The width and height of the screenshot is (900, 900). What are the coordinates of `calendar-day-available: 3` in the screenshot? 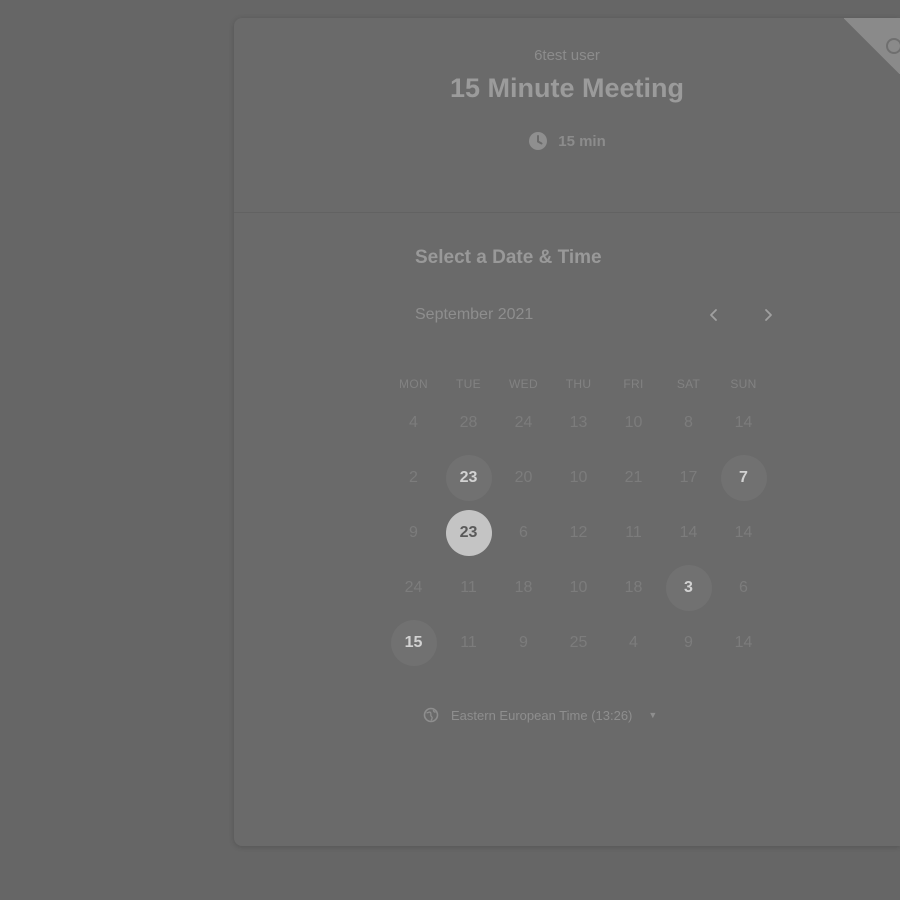 It's located at (688, 587).